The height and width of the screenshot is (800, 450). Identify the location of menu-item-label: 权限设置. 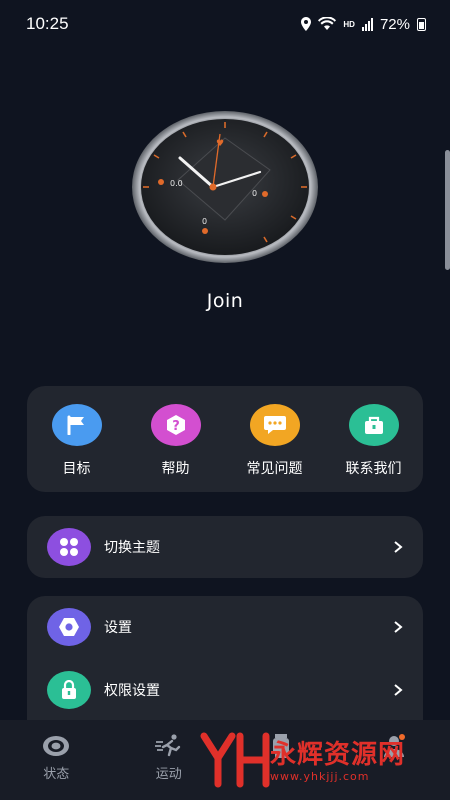
(132, 691).